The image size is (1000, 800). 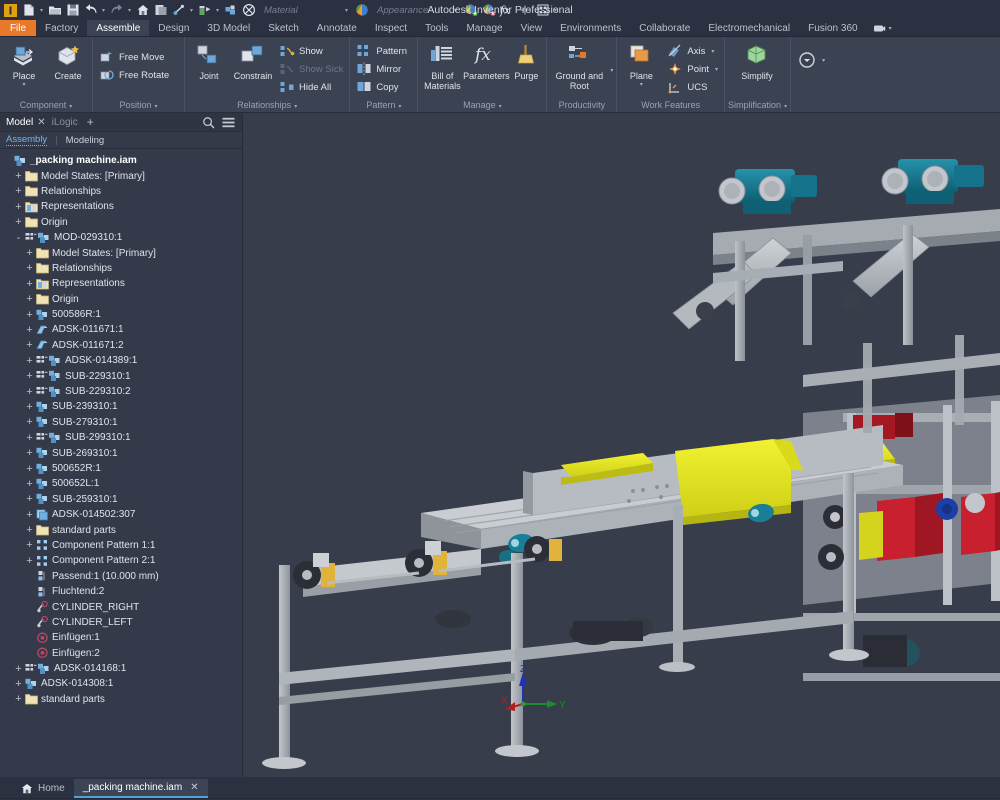 What do you see at coordinates (121, 422) in the screenshot?
I see `tree-node: + SUB-279310:1` at bounding box center [121, 422].